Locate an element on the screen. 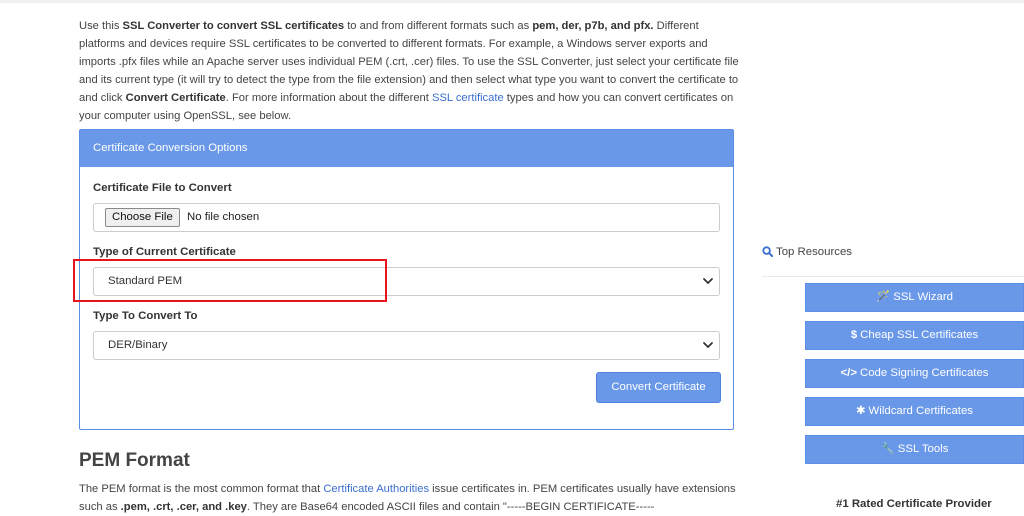  convert-to-label: Type To Convert To is located at coordinates (145, 316).